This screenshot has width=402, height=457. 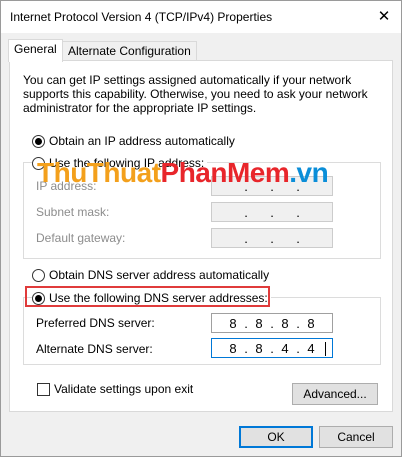 I want to click on subnet-mask-field: . . ., so click(x=272, y=212).